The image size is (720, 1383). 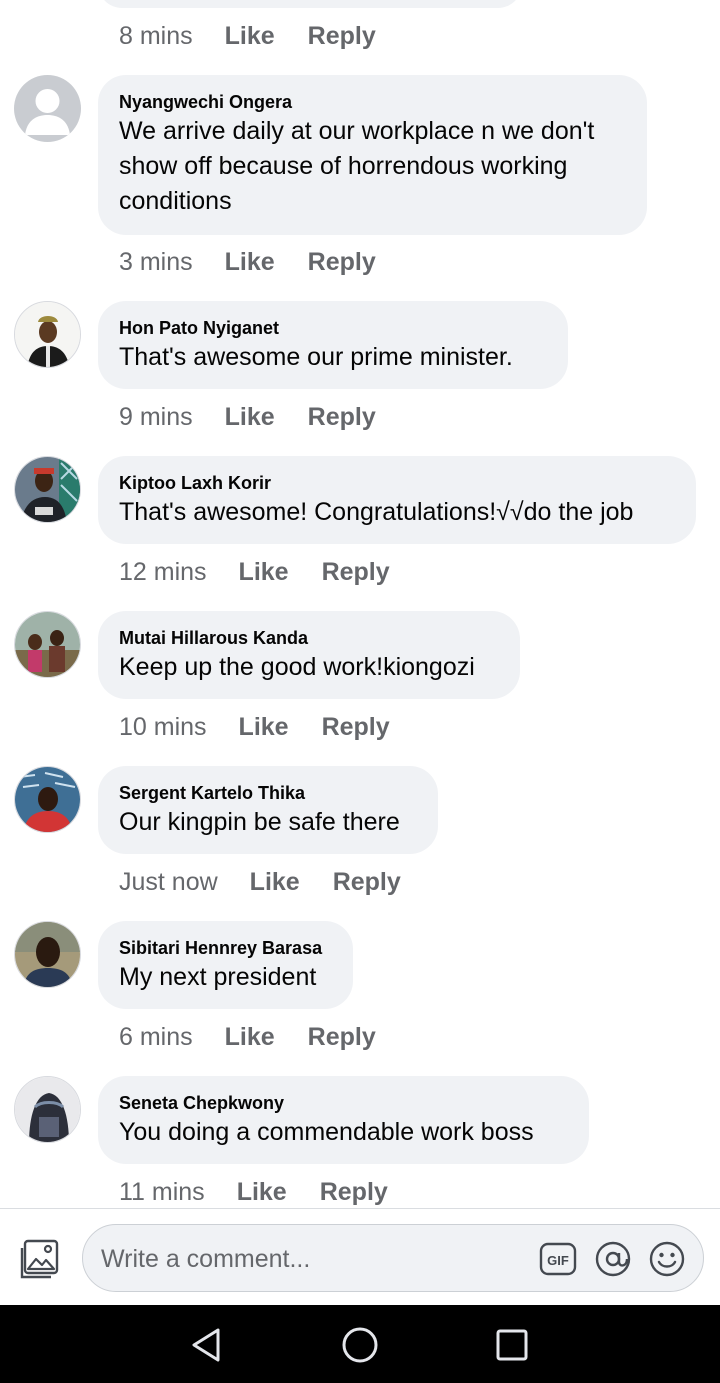 I want to click on comment-author: Sergent Kartelo Thika, so click(x=268, y=793).